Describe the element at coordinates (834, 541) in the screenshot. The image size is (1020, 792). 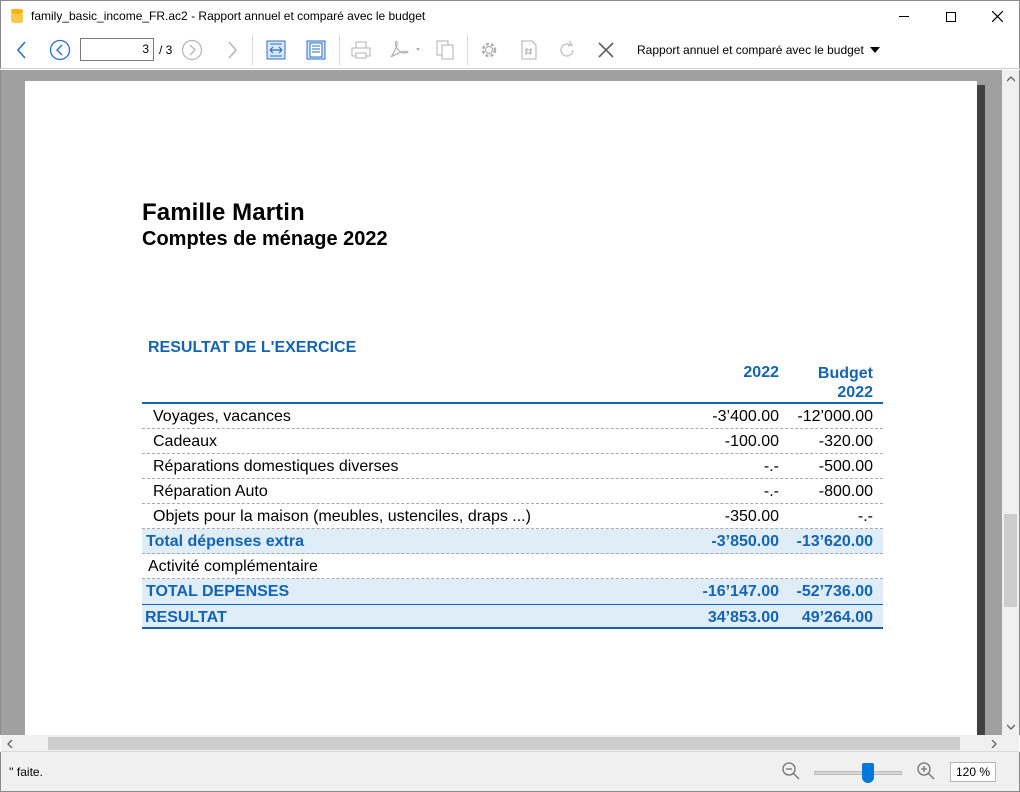
I see `row-value-budget: -13’620.00` at that location.